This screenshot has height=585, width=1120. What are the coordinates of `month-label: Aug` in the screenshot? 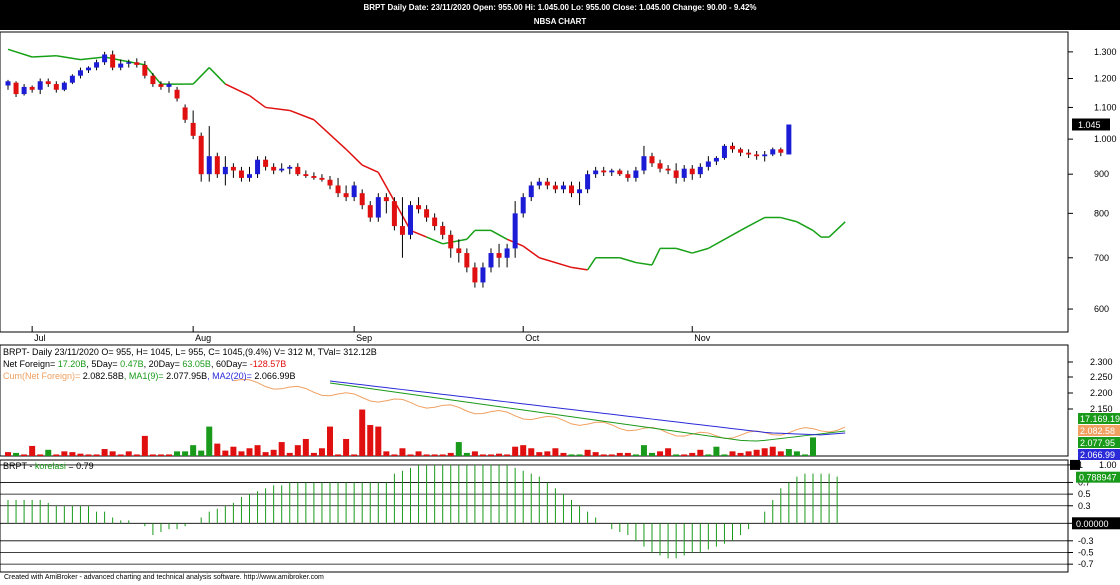 It's located at (203, 338).